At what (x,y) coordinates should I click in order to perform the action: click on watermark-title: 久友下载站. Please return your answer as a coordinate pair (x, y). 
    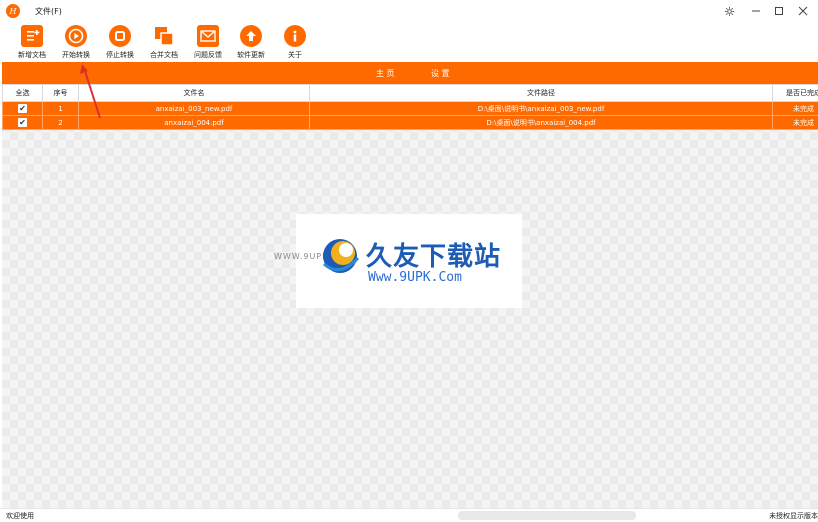
    Looking at the image, I should click on (434, 257).